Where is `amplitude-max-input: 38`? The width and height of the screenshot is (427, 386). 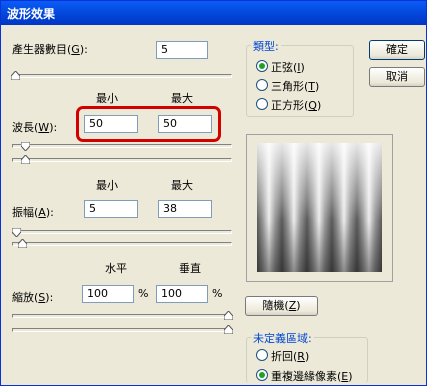
amplitude-max-input: 38 is located at coordinates (185, 209).